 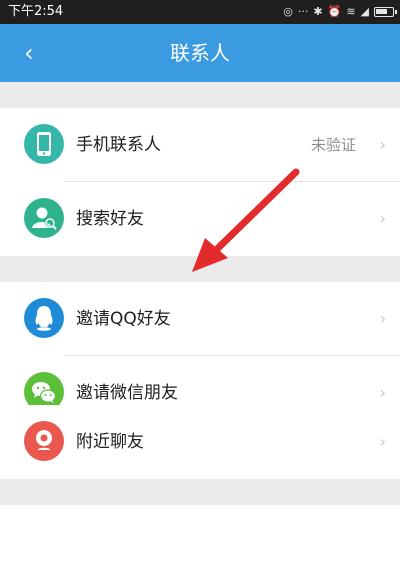 What do you see at coordinates (44, 144) in the screenshot?
I see `phone-icon` at bounding box center [44, 144].